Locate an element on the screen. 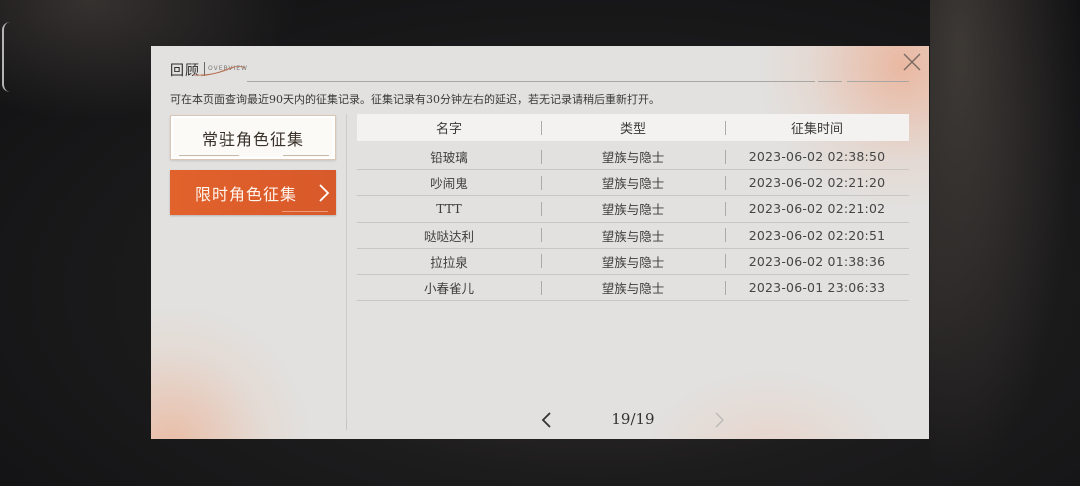 Image resolution: width=1080 pixels, height=486 pixels. close-icon is located at coordinates (912, 62).